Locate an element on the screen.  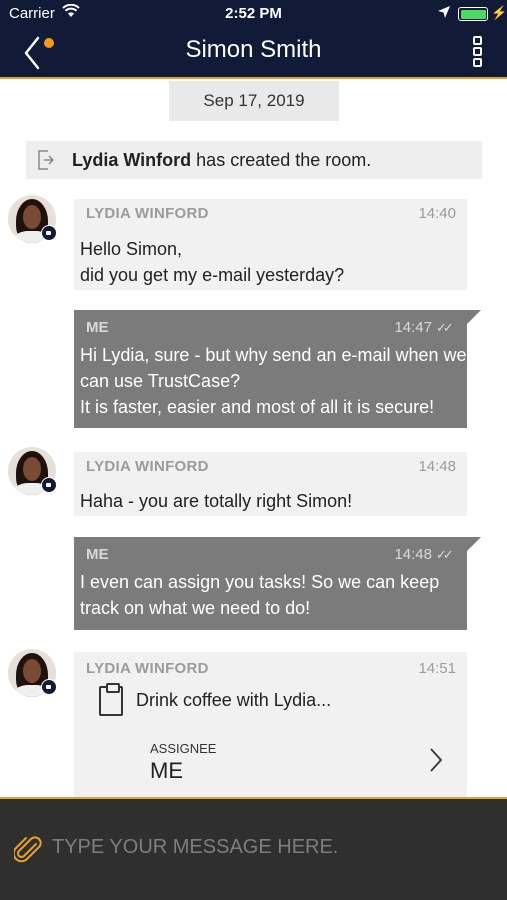
message-composer is located at coordinates (253, 848).